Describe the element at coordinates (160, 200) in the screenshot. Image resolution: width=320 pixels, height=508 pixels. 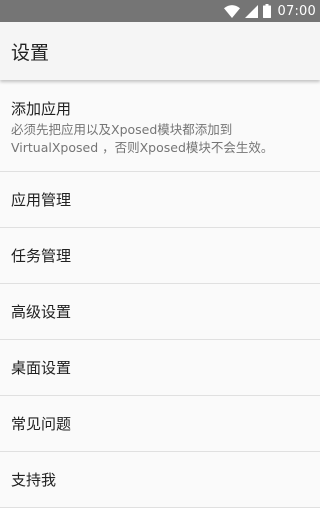
I see `settings-item-app-management: 应用管理` at that location.